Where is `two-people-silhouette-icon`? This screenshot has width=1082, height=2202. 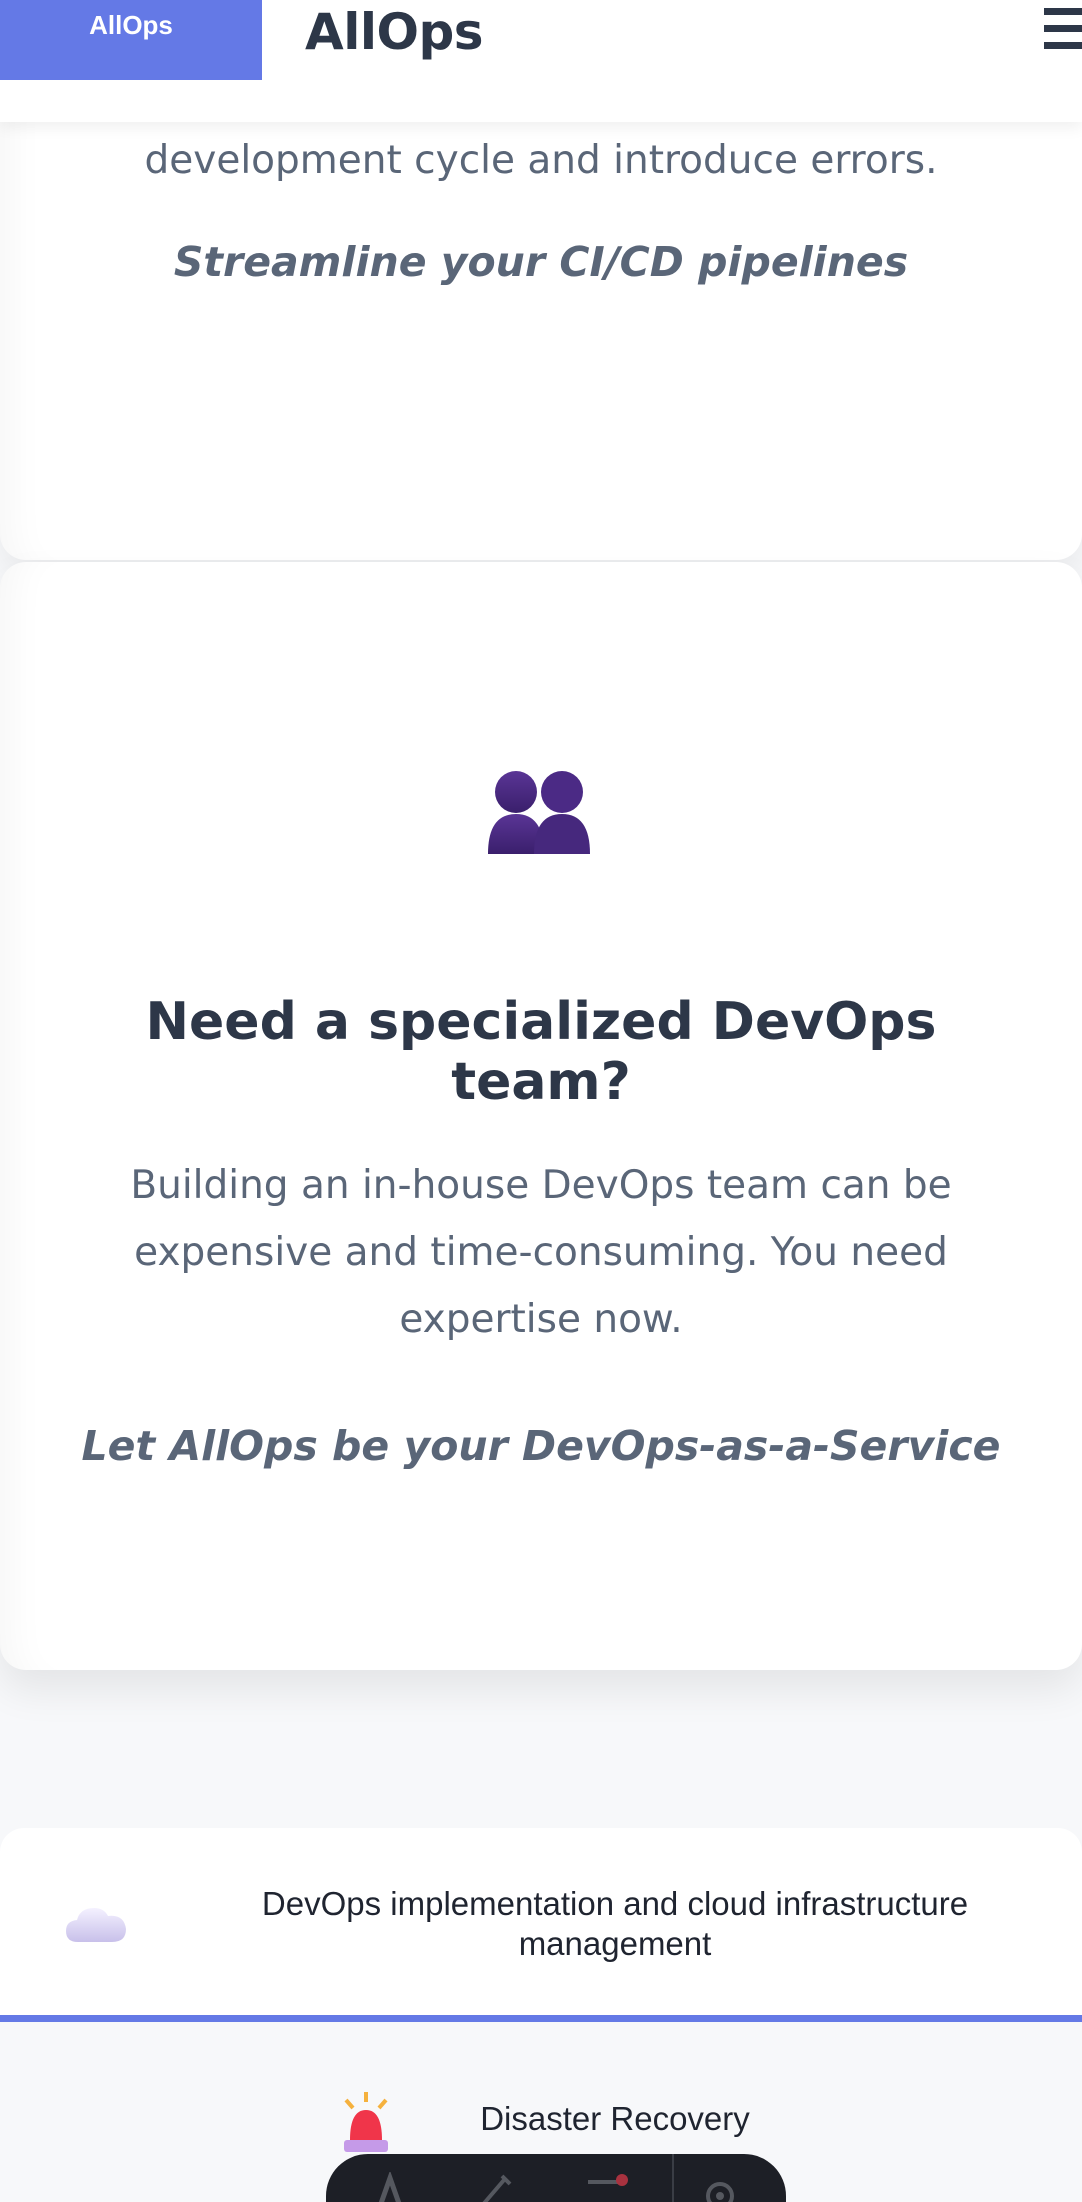 two-people-silhouette-icon is located at coordinates (539, 812).